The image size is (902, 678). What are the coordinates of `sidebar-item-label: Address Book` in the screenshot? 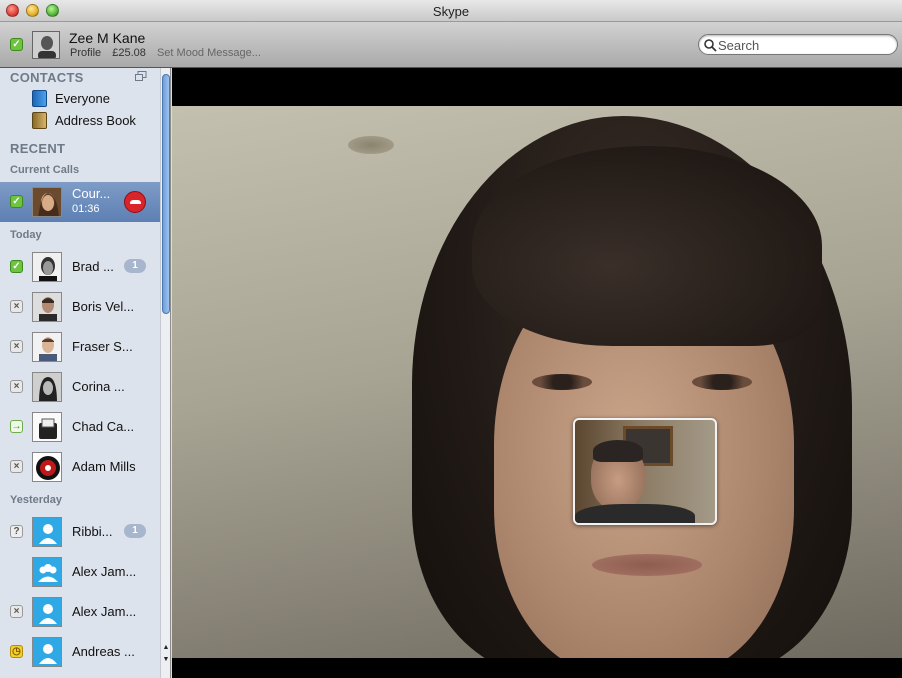 It's located at (95, 120).